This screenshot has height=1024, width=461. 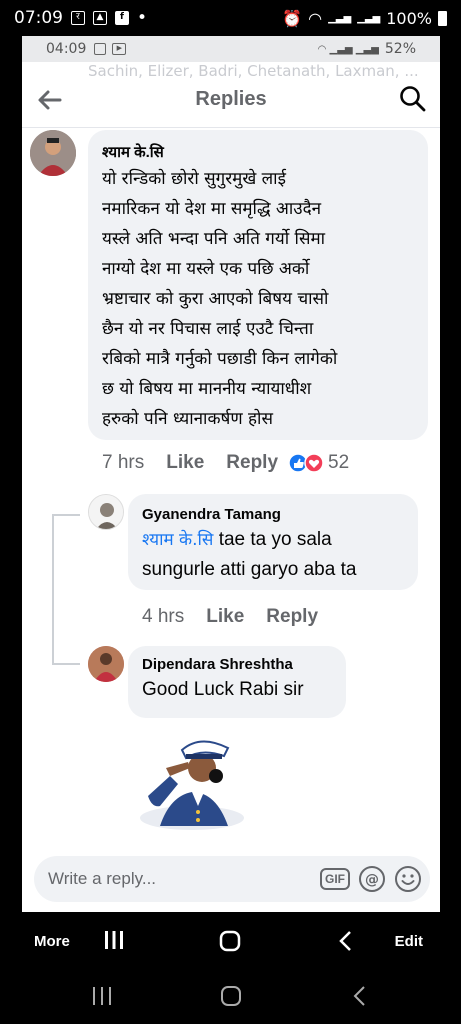 What do you see at coordinates (408, 879) in the screenshot?
I see `emoji-icon` at bounding box center [408, 879].